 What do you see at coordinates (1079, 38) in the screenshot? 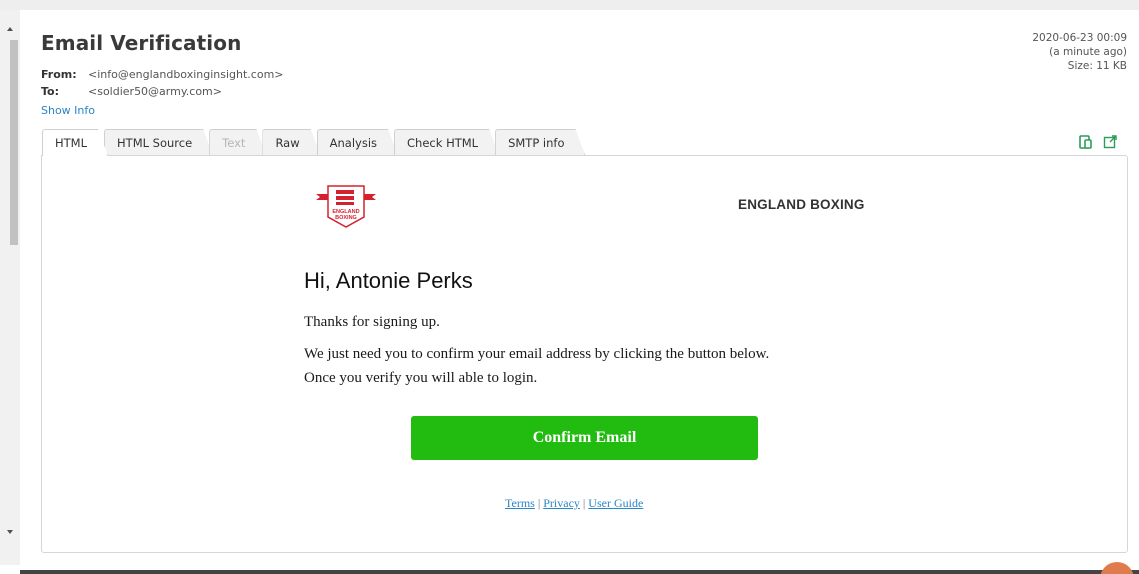
I see `message-date: 2020-06-23 00:09` at bounding box center [1079, 38].